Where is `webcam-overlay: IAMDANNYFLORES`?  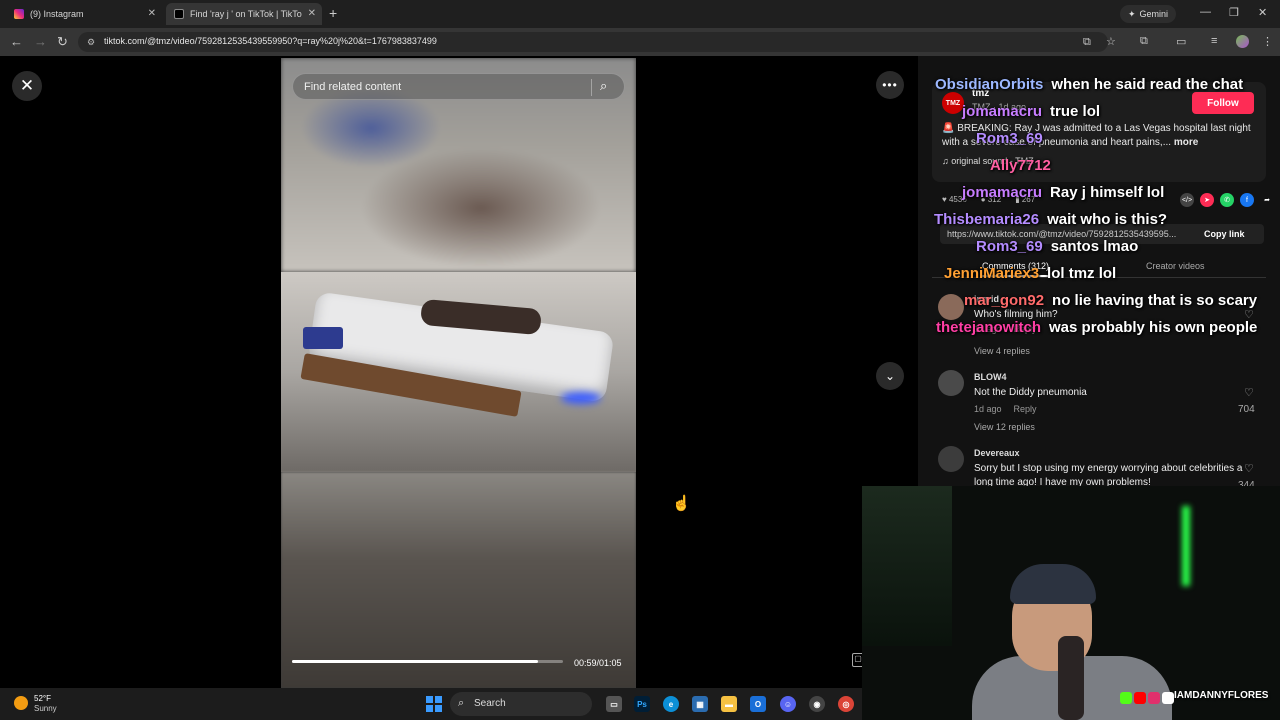 webcam-overlay: IAMDANNYFLORES is located at coordinates (1071, 603).